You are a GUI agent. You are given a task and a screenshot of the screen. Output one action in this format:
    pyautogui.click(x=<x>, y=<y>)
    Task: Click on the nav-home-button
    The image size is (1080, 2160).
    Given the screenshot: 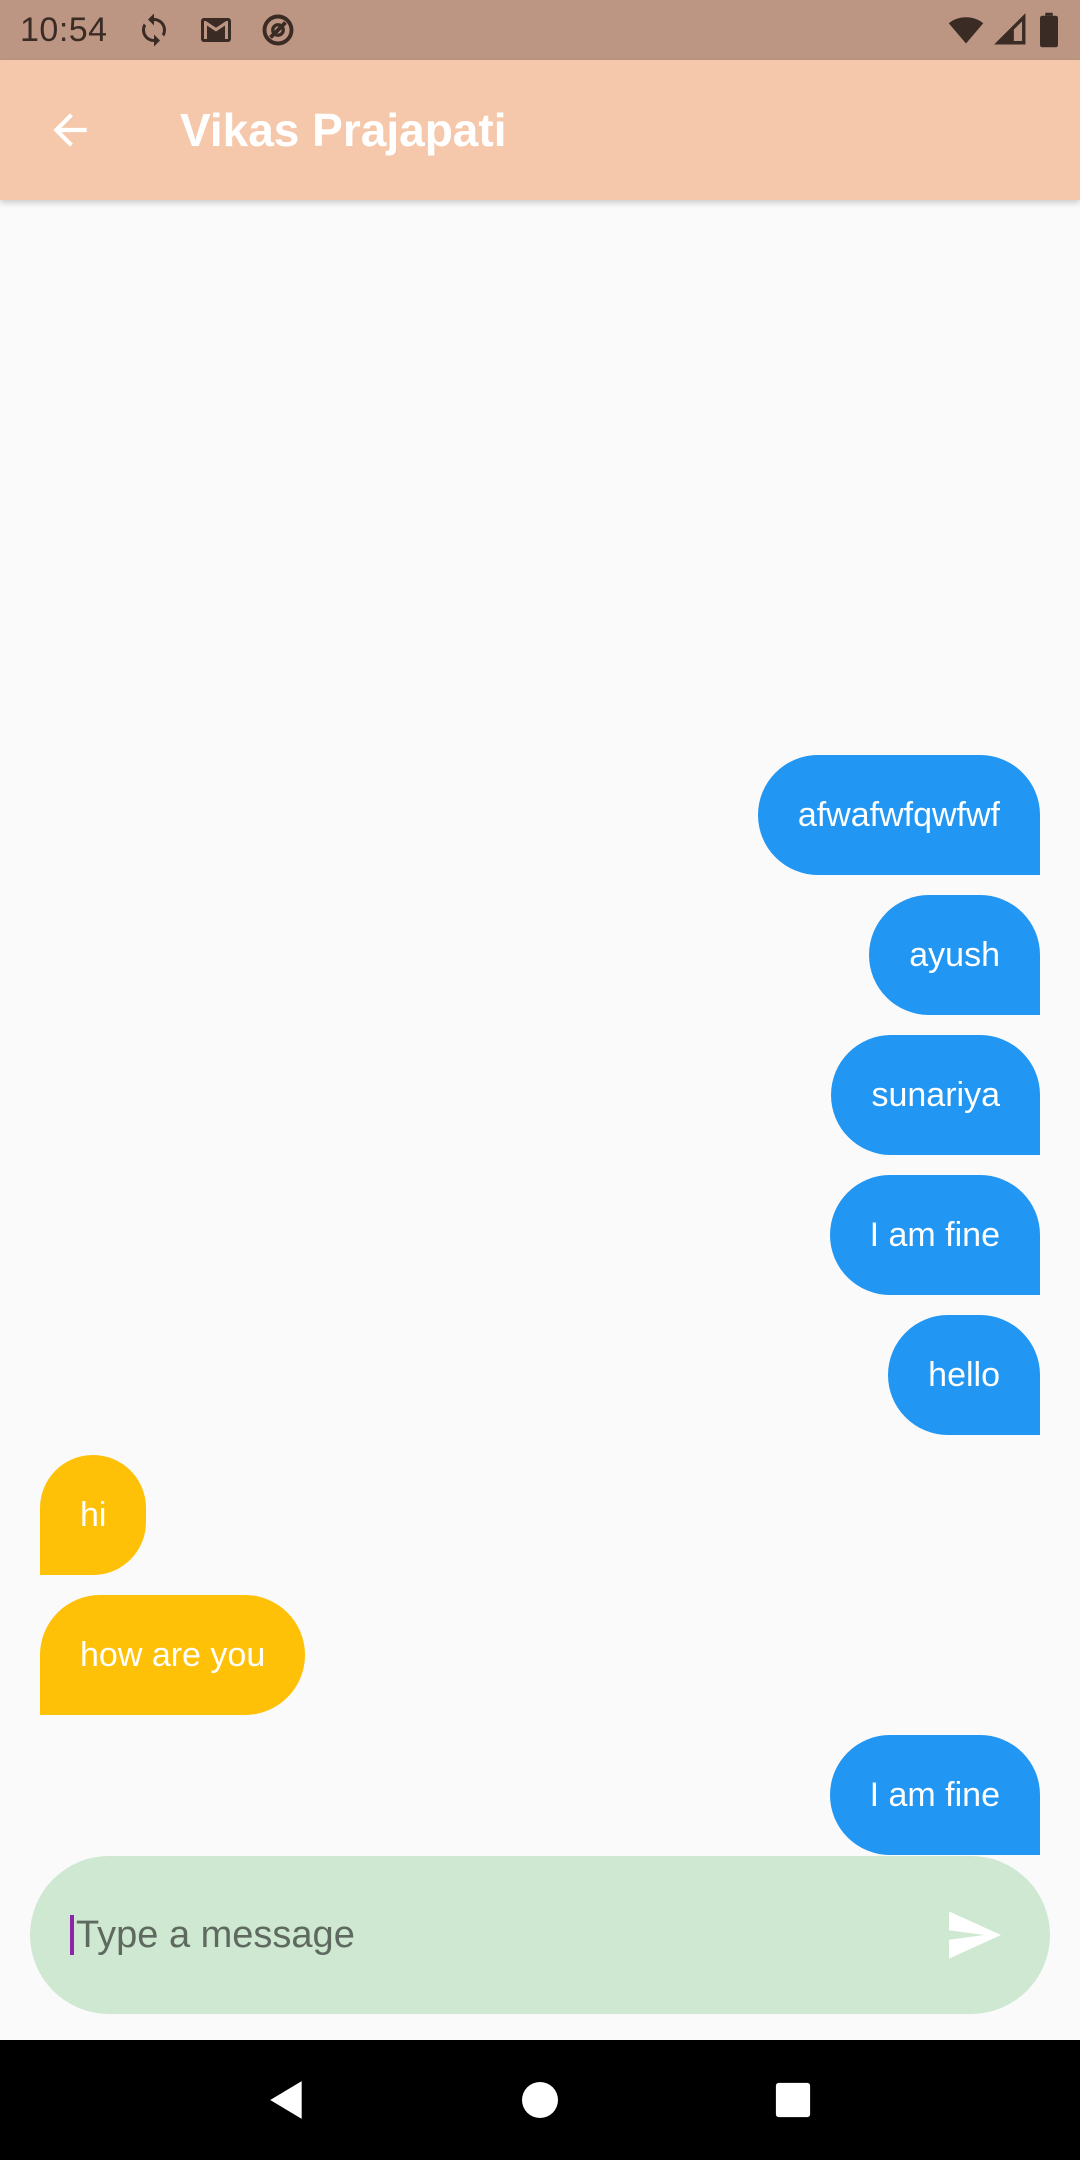 What is the action you would take?
    pyautogui.click(x=540, y=2100)
    